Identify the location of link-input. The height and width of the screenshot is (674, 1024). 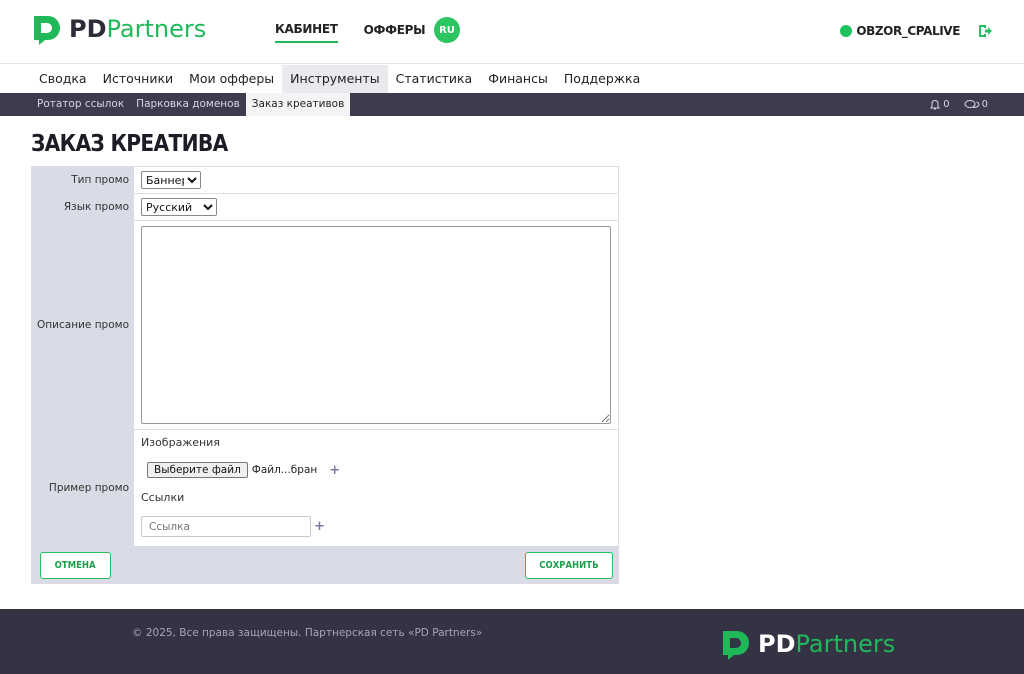
(226, 526).